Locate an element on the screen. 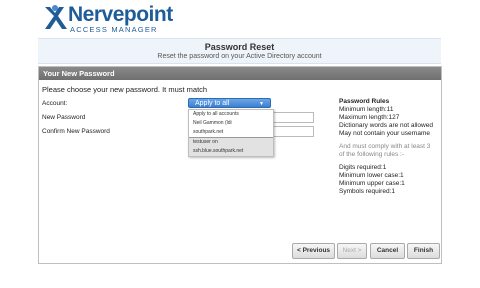 The width and height of the screenshot is (480, 288). account-label: Account: is located at coordinates (55, 103).